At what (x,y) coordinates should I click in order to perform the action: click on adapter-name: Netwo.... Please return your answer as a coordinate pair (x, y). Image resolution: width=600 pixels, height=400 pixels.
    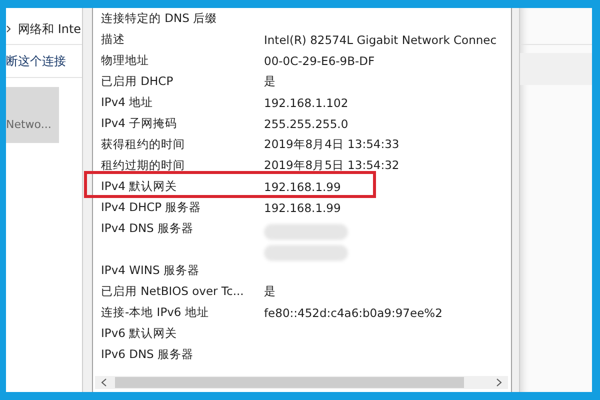
    Looking at the image, I should click on (29, 124).